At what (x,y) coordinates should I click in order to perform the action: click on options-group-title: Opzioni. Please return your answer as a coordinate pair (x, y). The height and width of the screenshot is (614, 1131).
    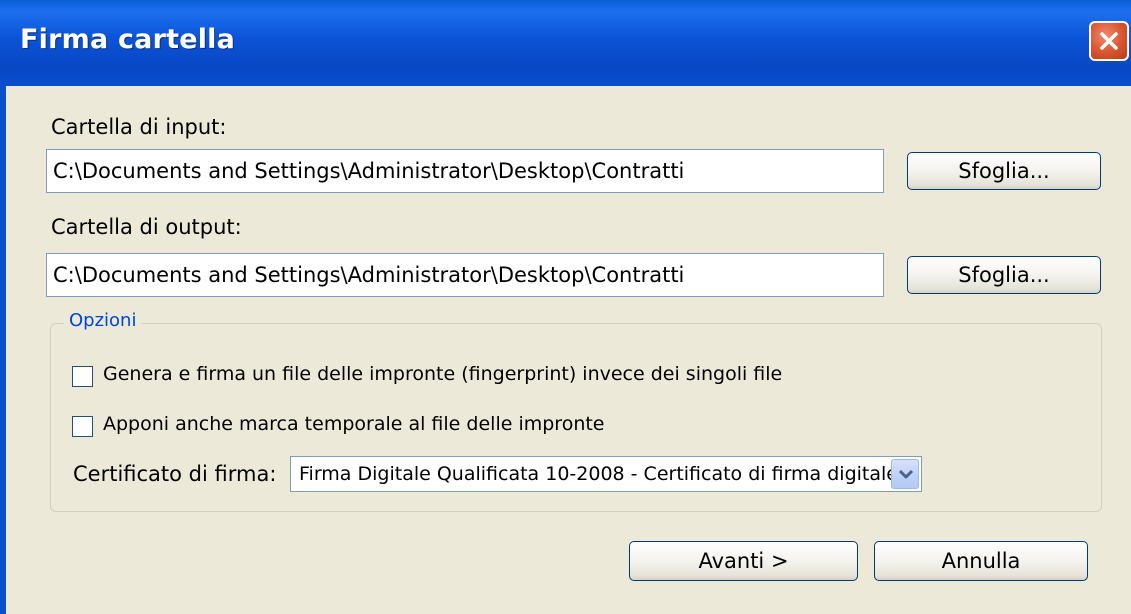
    Looking at the image, I should click on (103, 320).